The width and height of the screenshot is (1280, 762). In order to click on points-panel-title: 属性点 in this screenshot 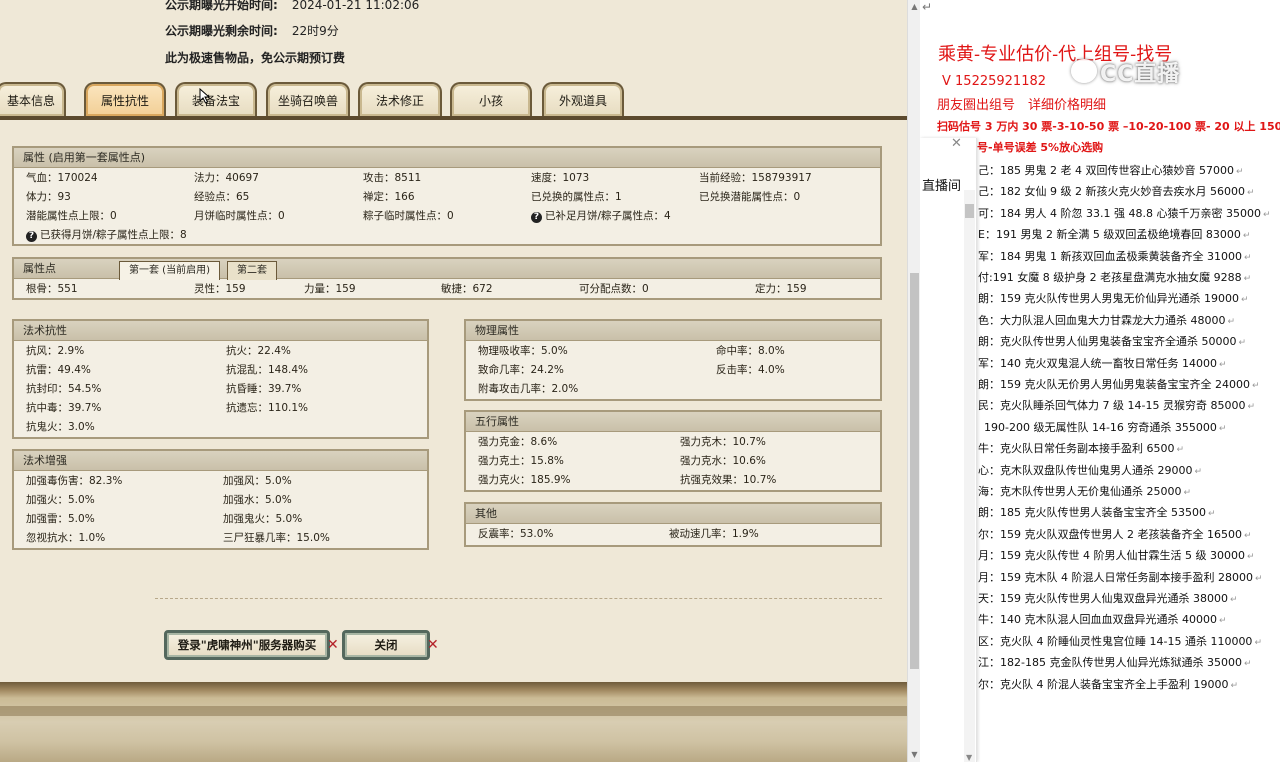, I will do `click(39, 268)`.